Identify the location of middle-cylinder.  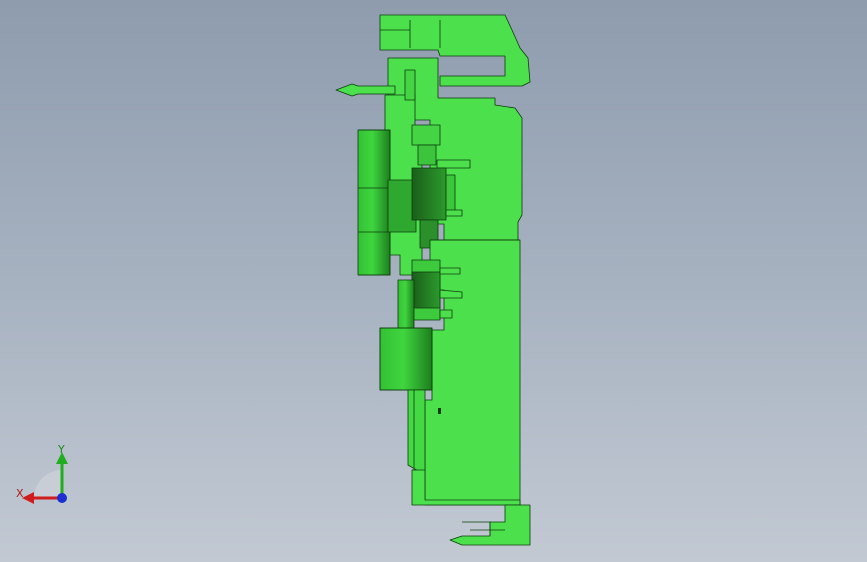
(406, 305).